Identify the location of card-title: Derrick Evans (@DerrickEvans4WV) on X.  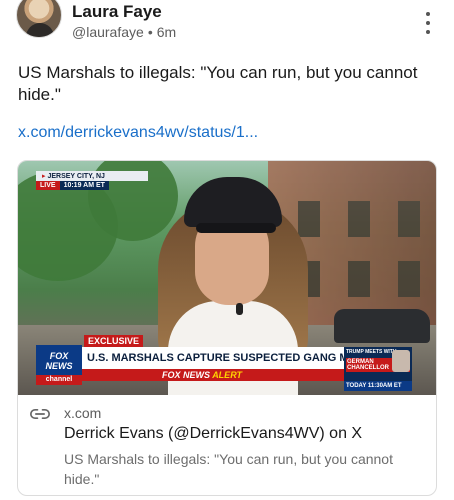
(213, 434).